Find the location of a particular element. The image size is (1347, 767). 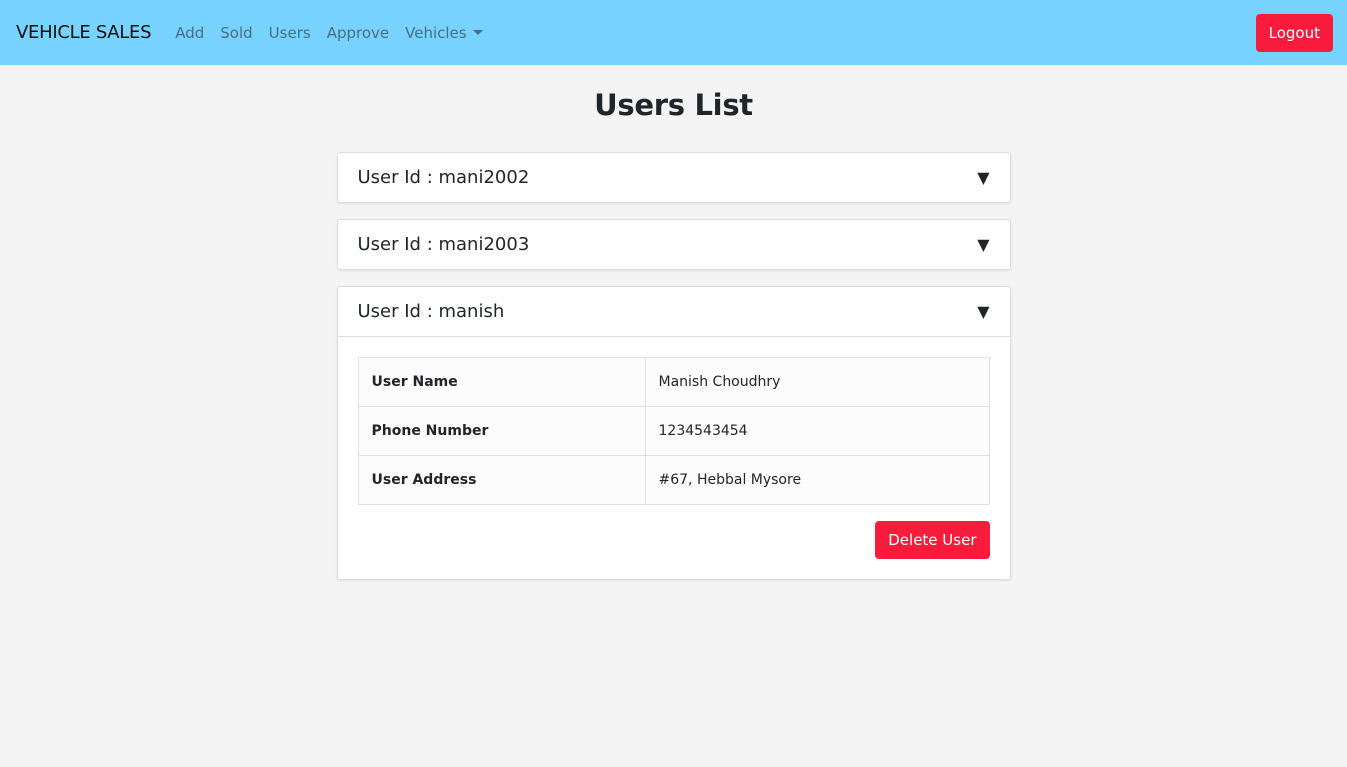

user-card-header: User Id : mani2002 ▼ is located at coordinates (674, 177).